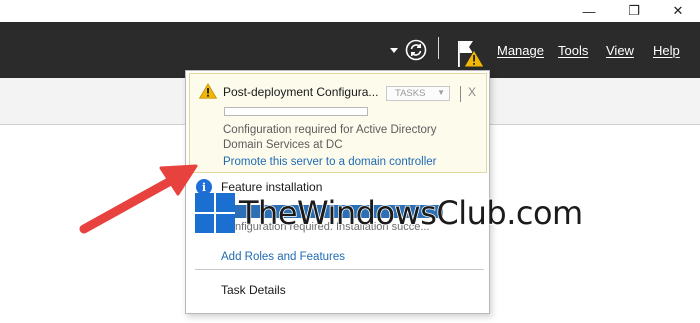  I want to click on warning-icon, so click(208, 91).